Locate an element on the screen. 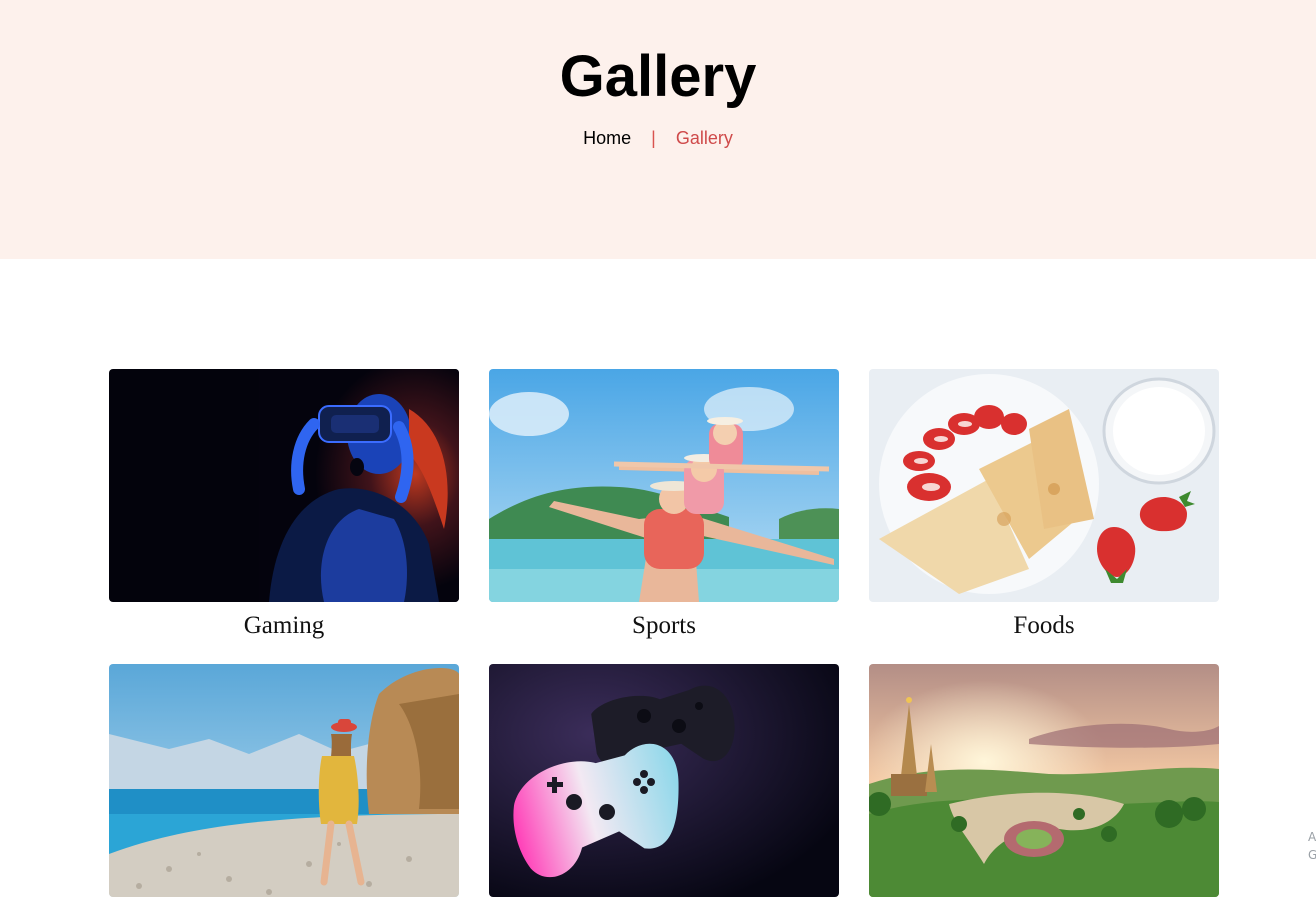 The image size is (1316, 910). pagoda-sunset-landscape-photo is located at coordinates (1044, 780).